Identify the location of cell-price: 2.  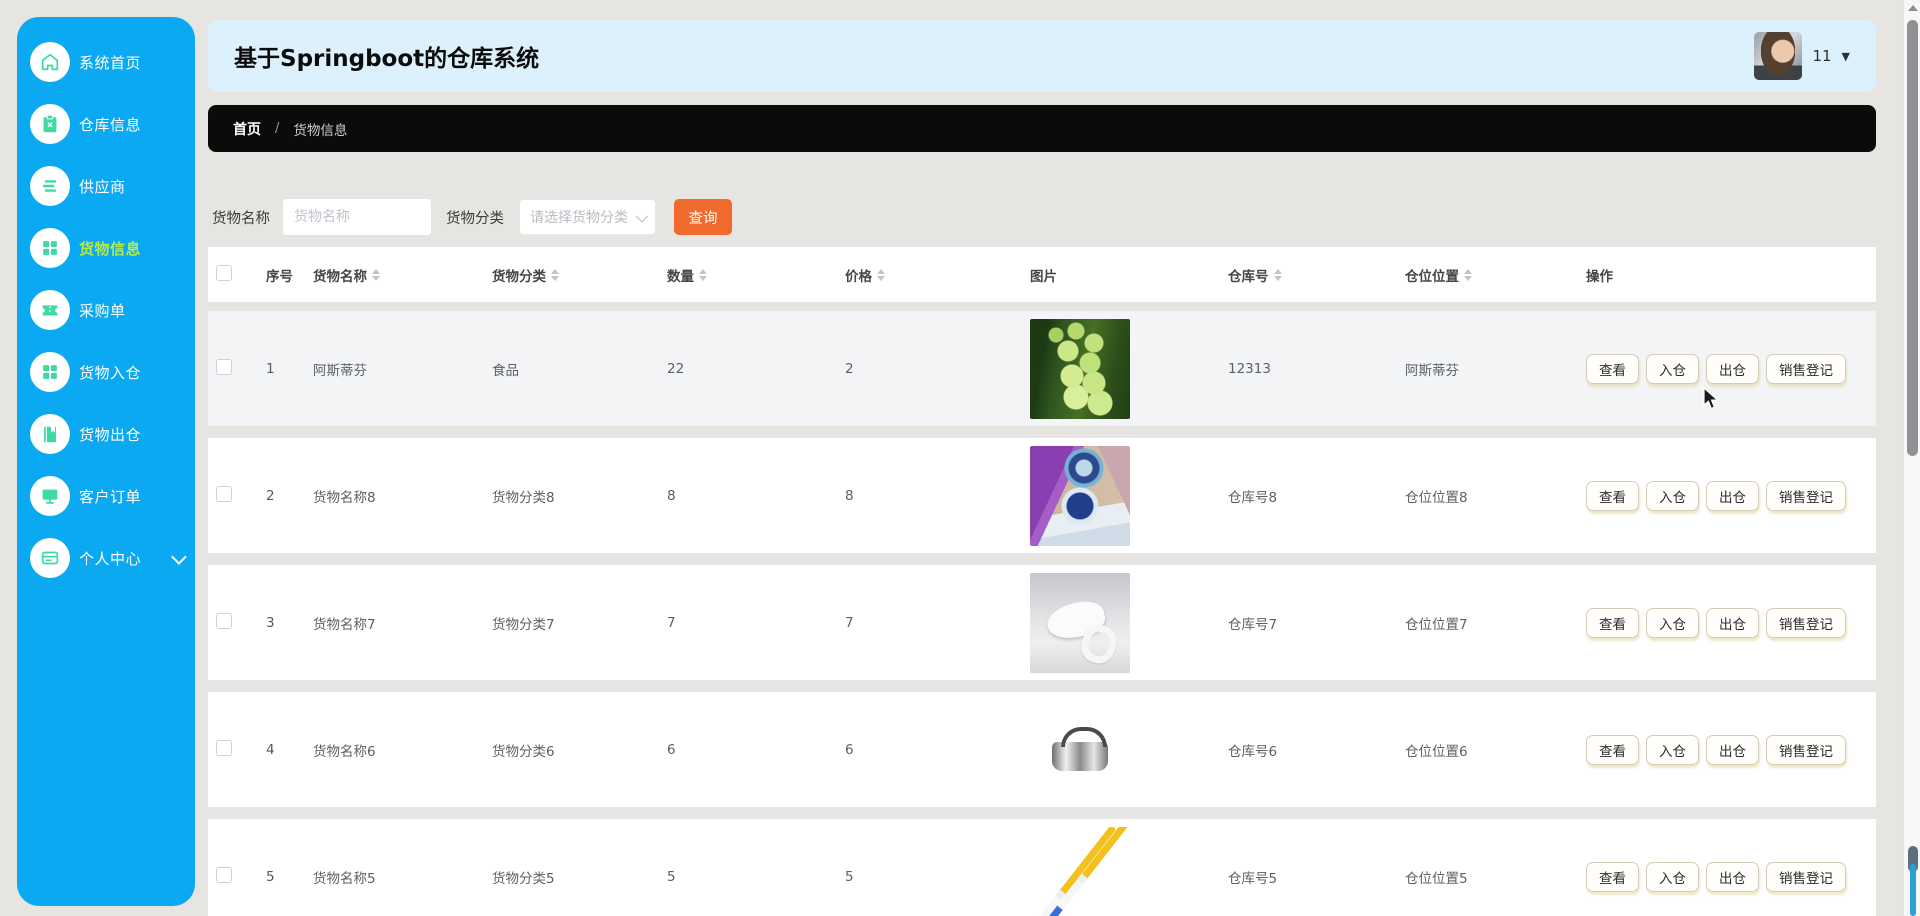
(849, 368).